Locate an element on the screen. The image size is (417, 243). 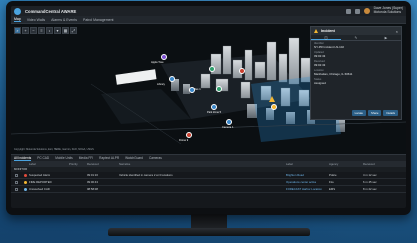
app-title: CommandCentral AWARE is located at coordinates (51, 11).